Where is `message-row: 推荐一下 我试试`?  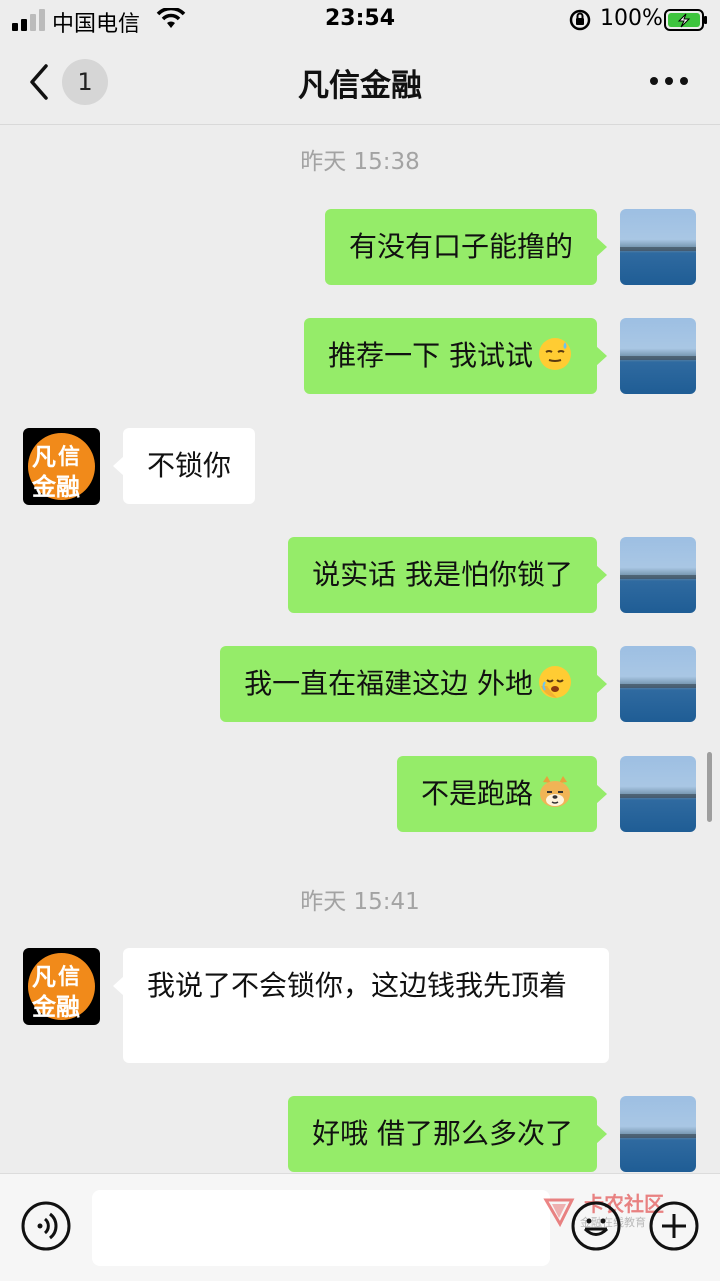
message-row: 推荐一下 我试试 is located at coordinates (360, 357).